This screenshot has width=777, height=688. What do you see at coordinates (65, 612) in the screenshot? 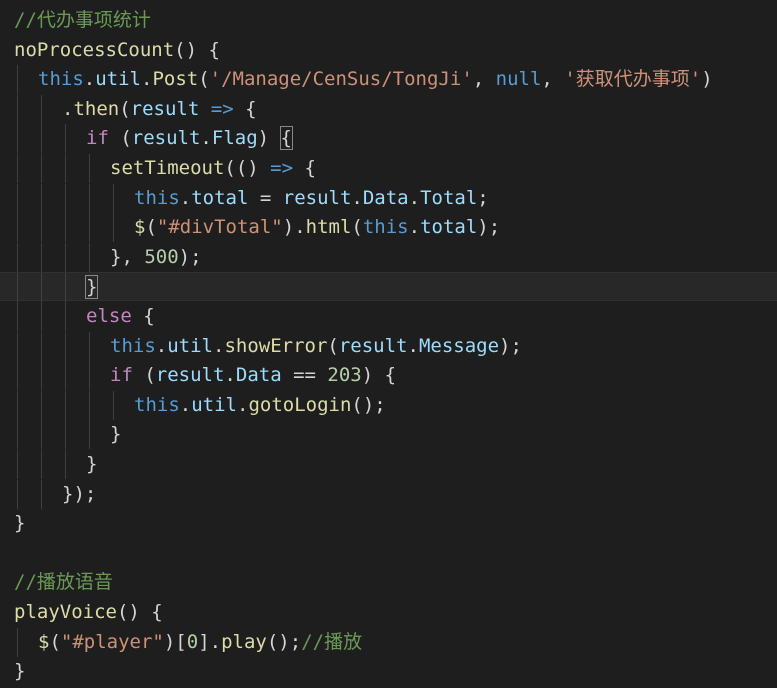
I see `code-token: playVoice` at bounding box center [65, 612].